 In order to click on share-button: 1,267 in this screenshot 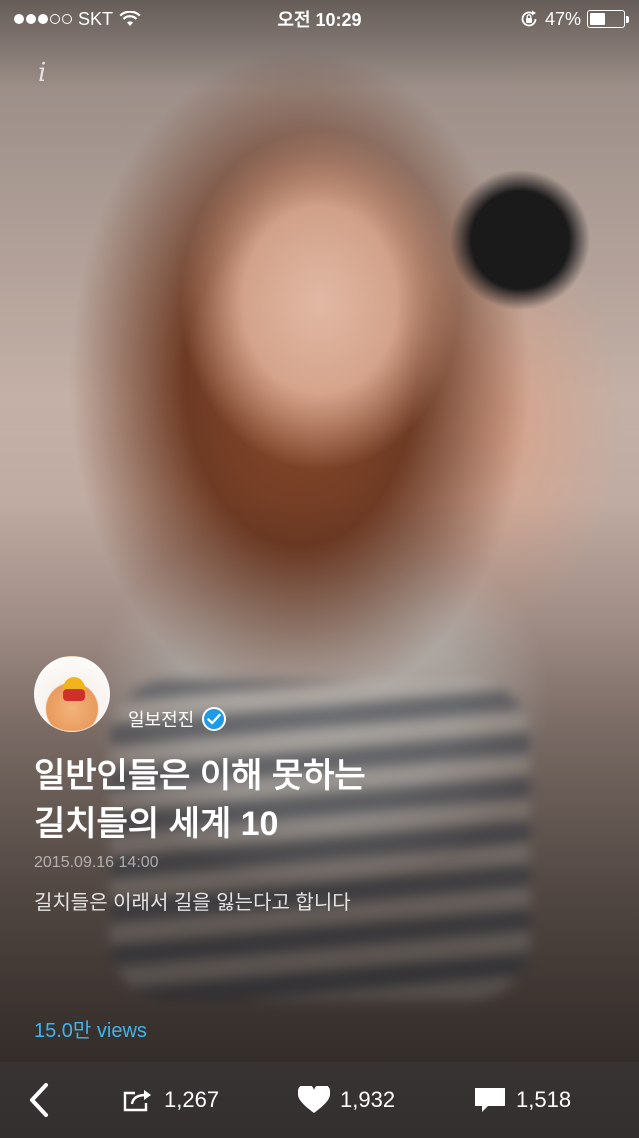, I will do `click(170, 1100)`.